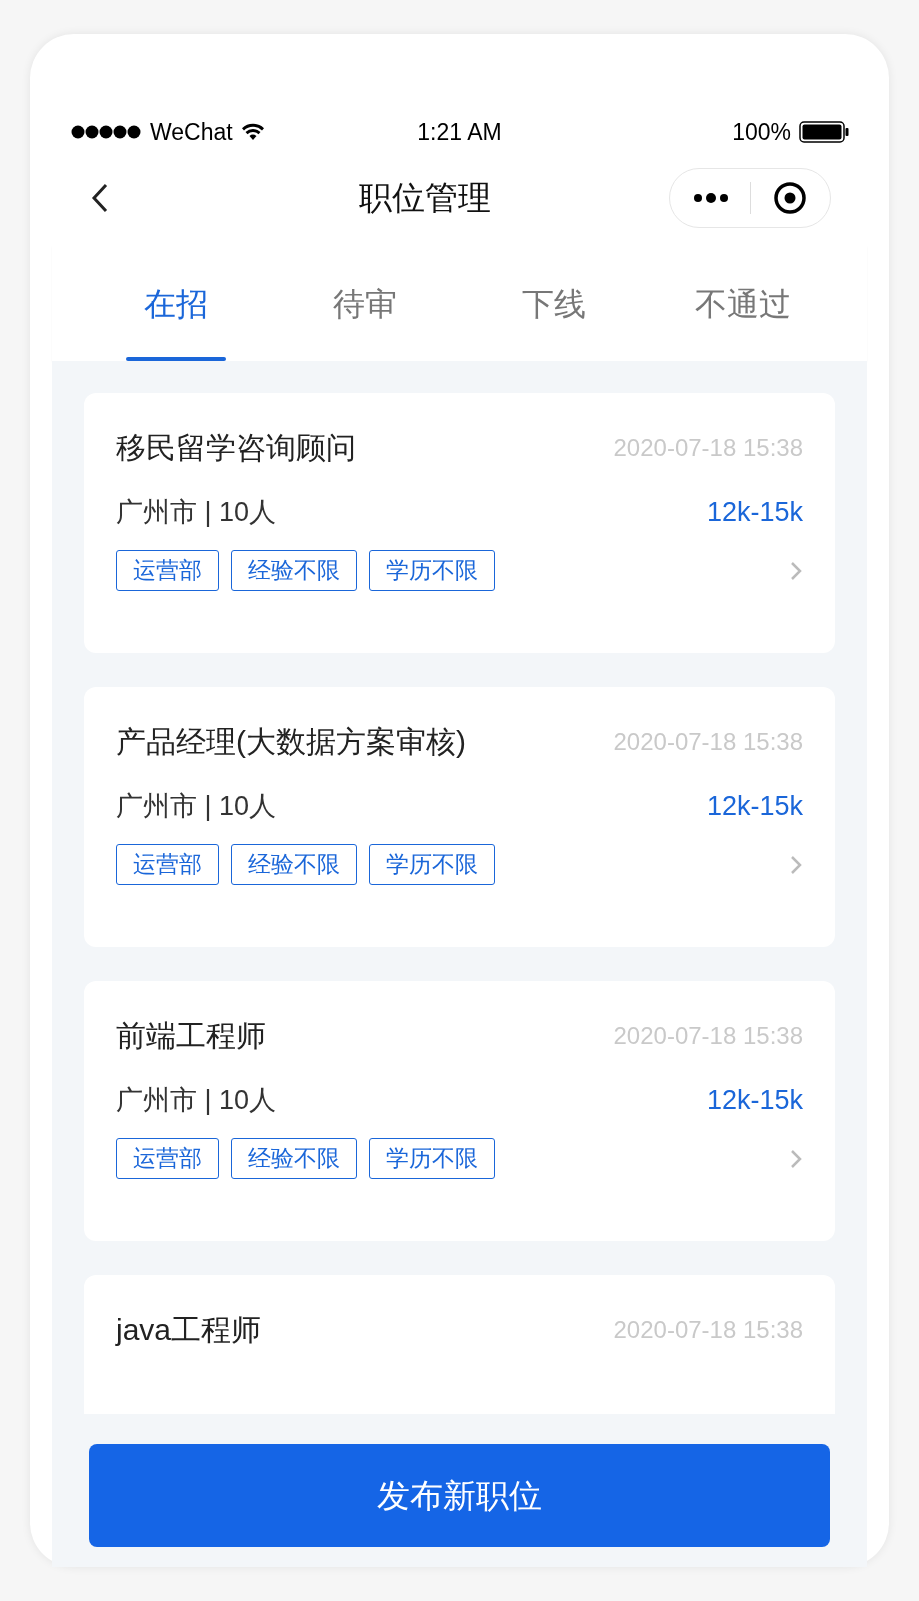 This screenshot has height=1601, width=919. What do you see at coordinates (424, 198) in the screenshot?
I see `page-title: 职位管理` at bounding box center [424, 198].